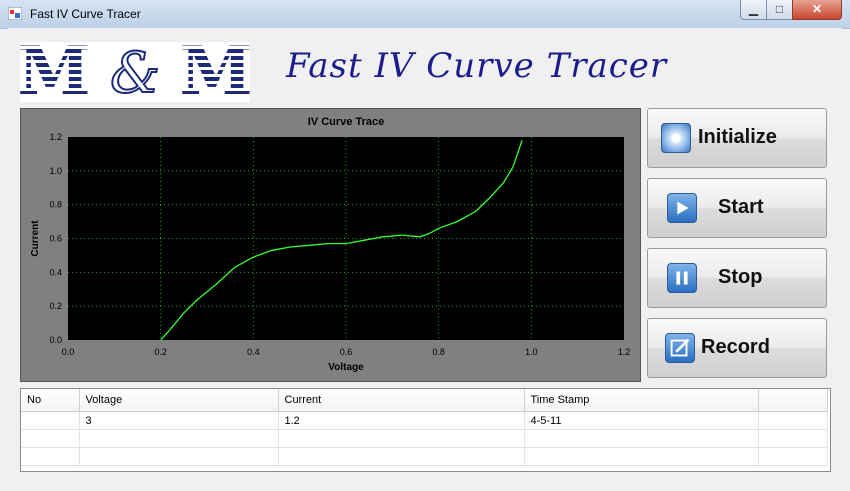 The width and height of the screenshot is (850, 491). I want to click on y-tick-label: 0.8, so click(55, 205).